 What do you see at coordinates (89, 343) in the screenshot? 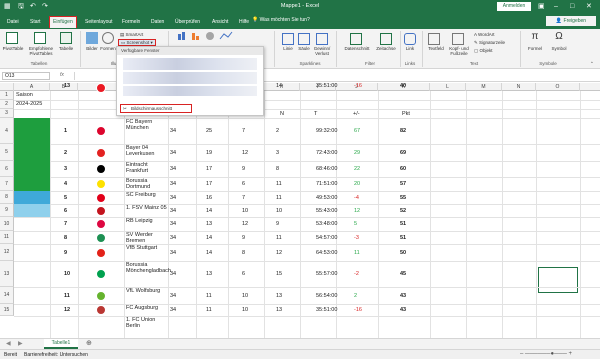
I see `add-sheet-icon: ⊕` at bounding box center [89, 343].